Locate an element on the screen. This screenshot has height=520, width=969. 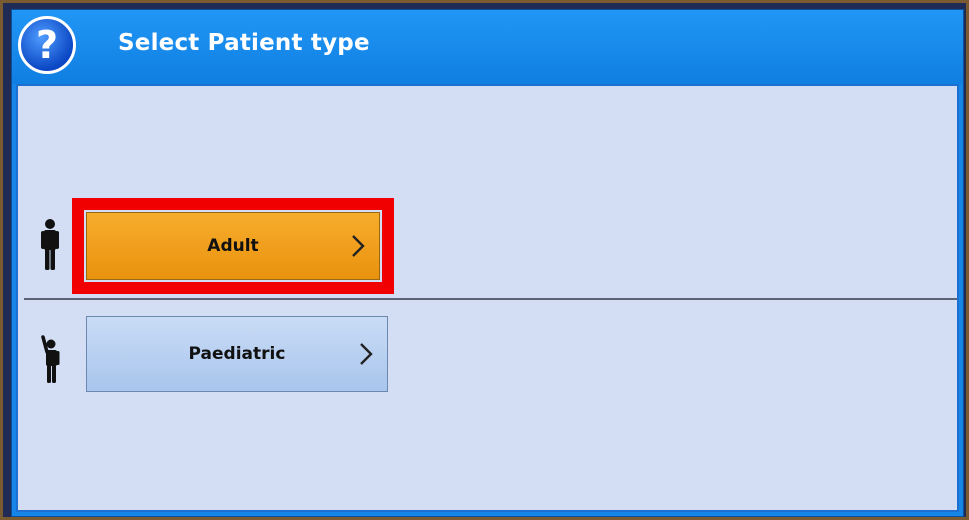
dialog-title-bar: ? Select Patient type is located at coordinates (487, 47).